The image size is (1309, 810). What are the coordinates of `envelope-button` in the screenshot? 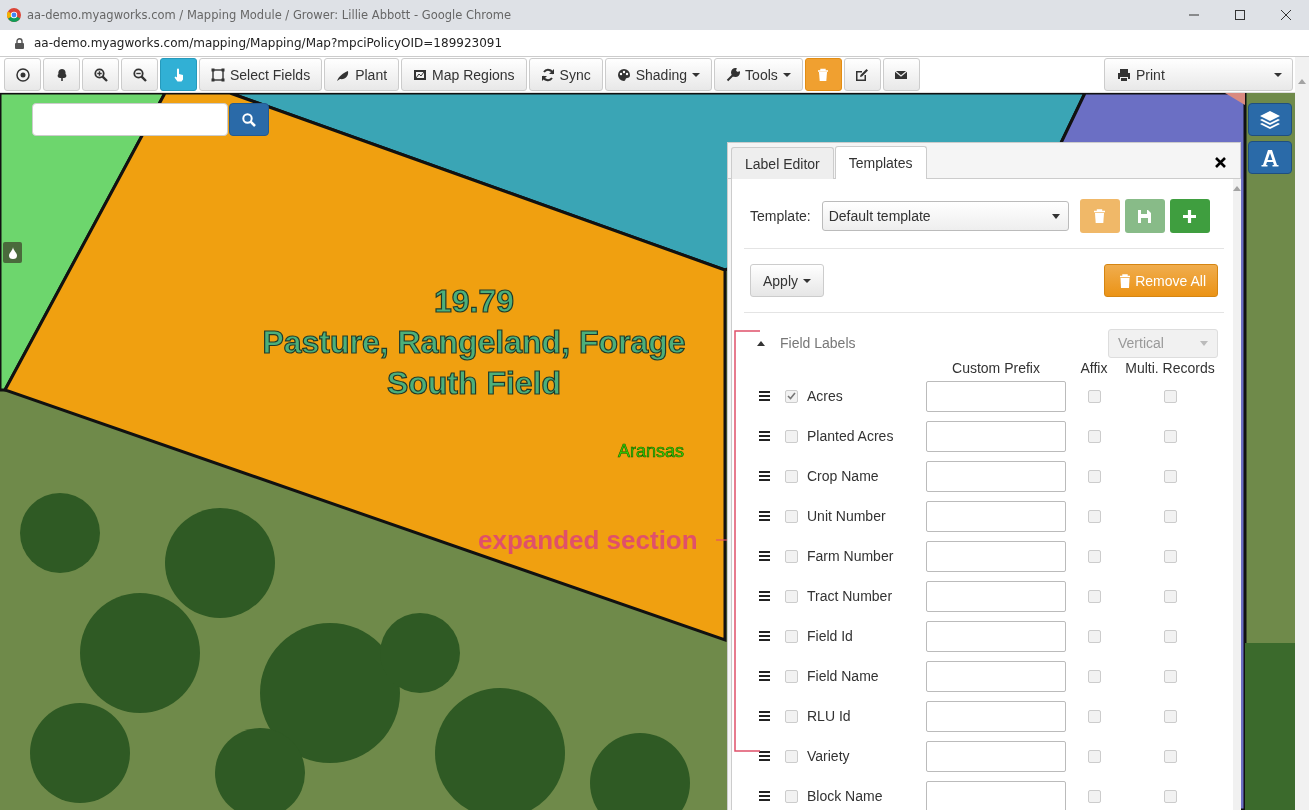 It's located at (901, 74).